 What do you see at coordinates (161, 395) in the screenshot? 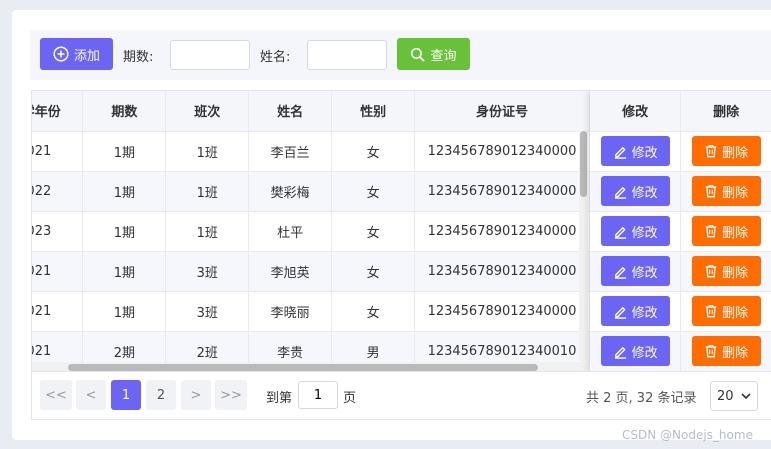
I see `page-button-2: 2` at bounding box center [161, 395].